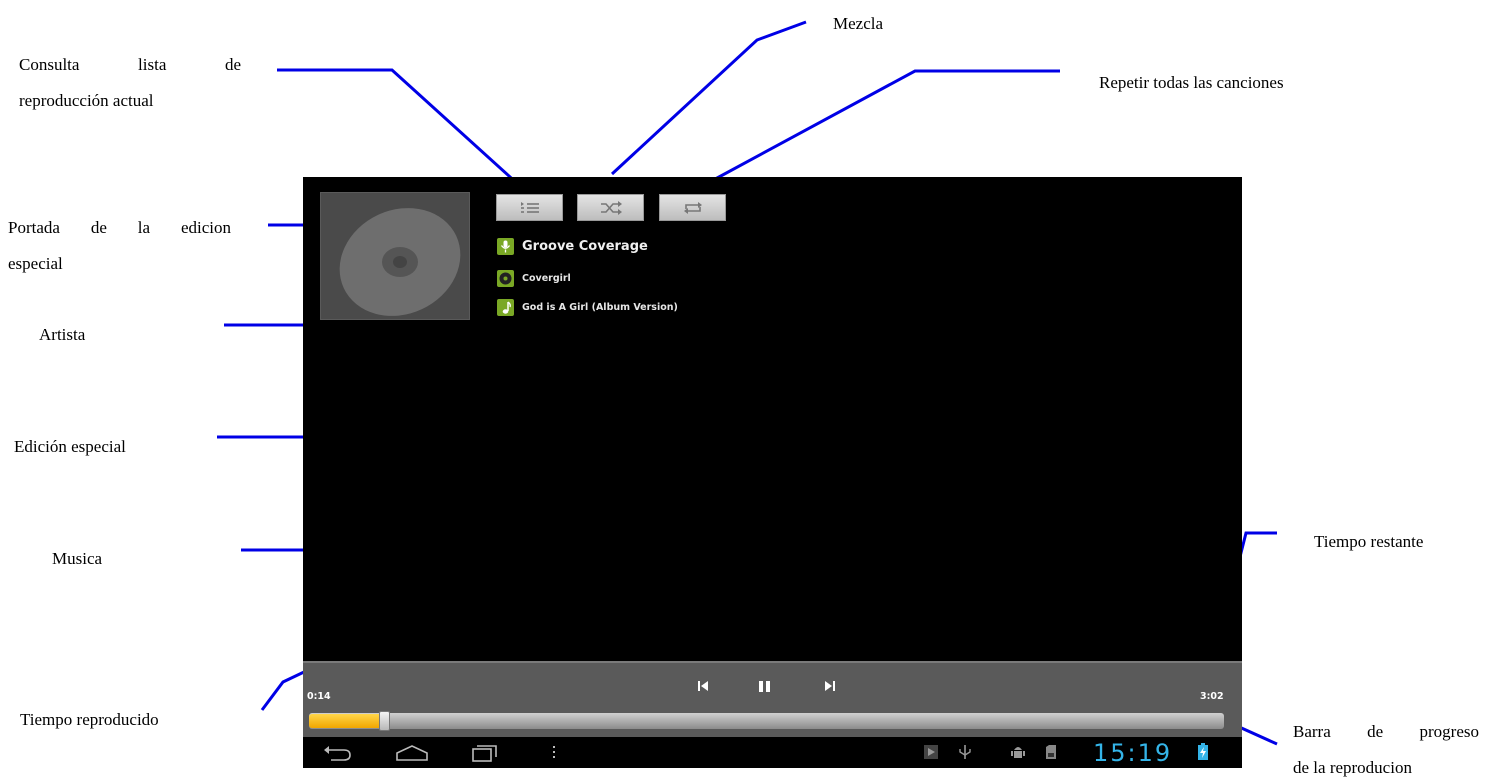  I want to click on playlist-icon, so click(529, 207).